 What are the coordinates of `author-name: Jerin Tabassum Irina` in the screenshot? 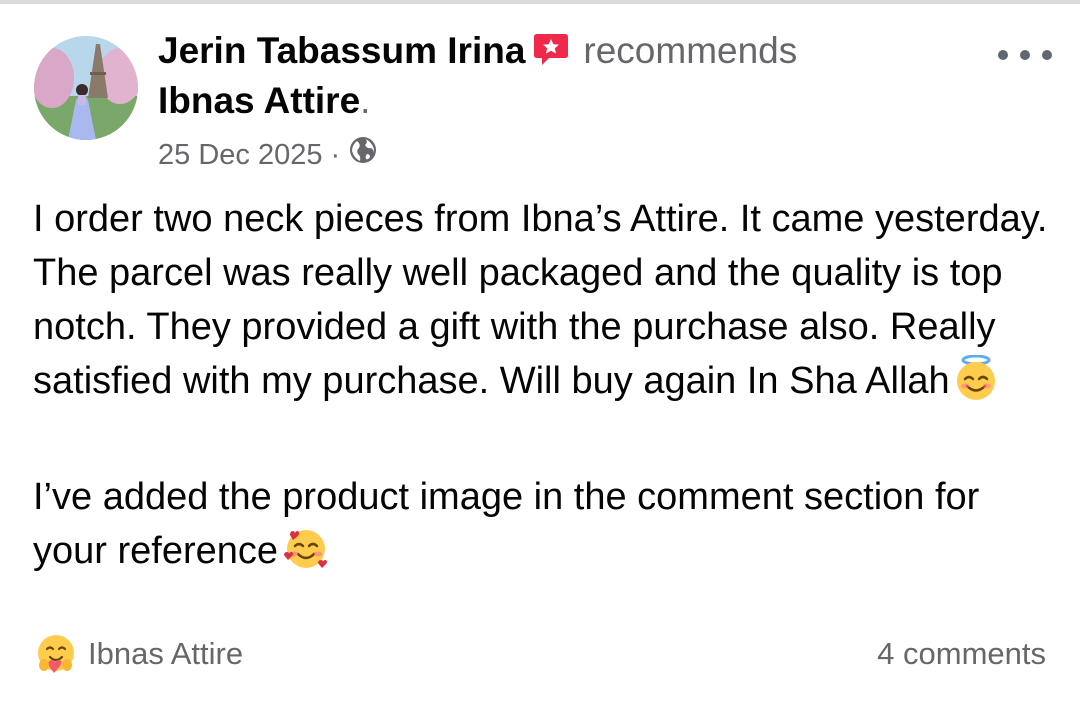 It's located at (341, 50).